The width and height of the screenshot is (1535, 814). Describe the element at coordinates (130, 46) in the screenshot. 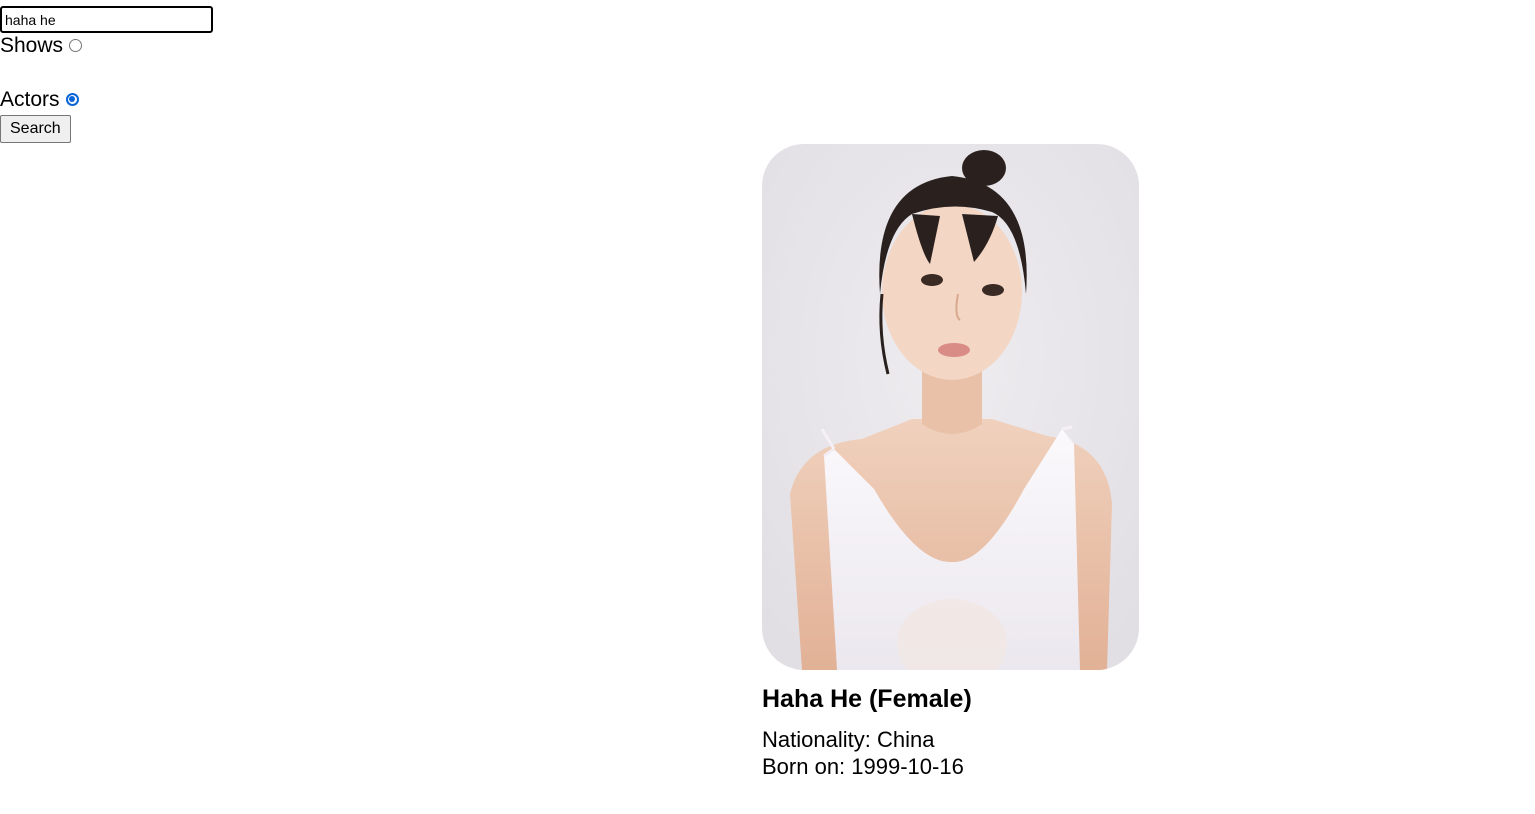

I see `radio-option-shows: Shows` at that location.